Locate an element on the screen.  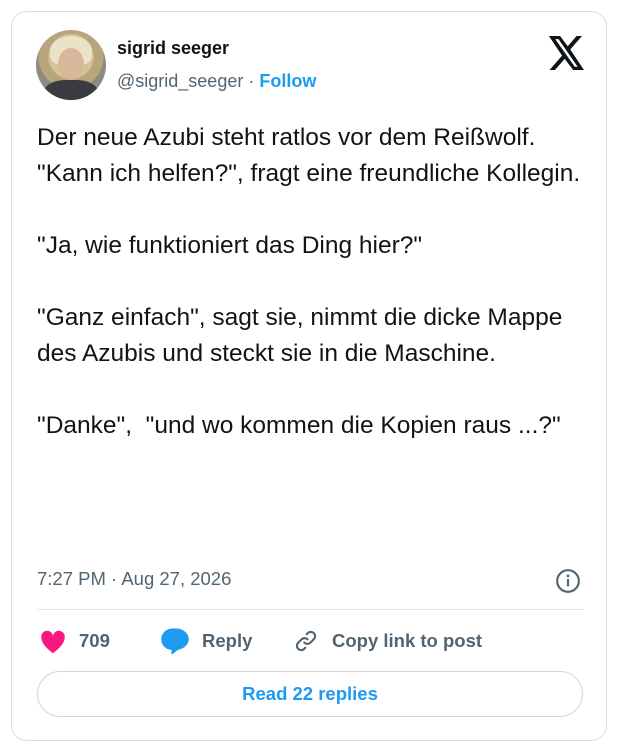
avatar is located at coordinates (71, 65).